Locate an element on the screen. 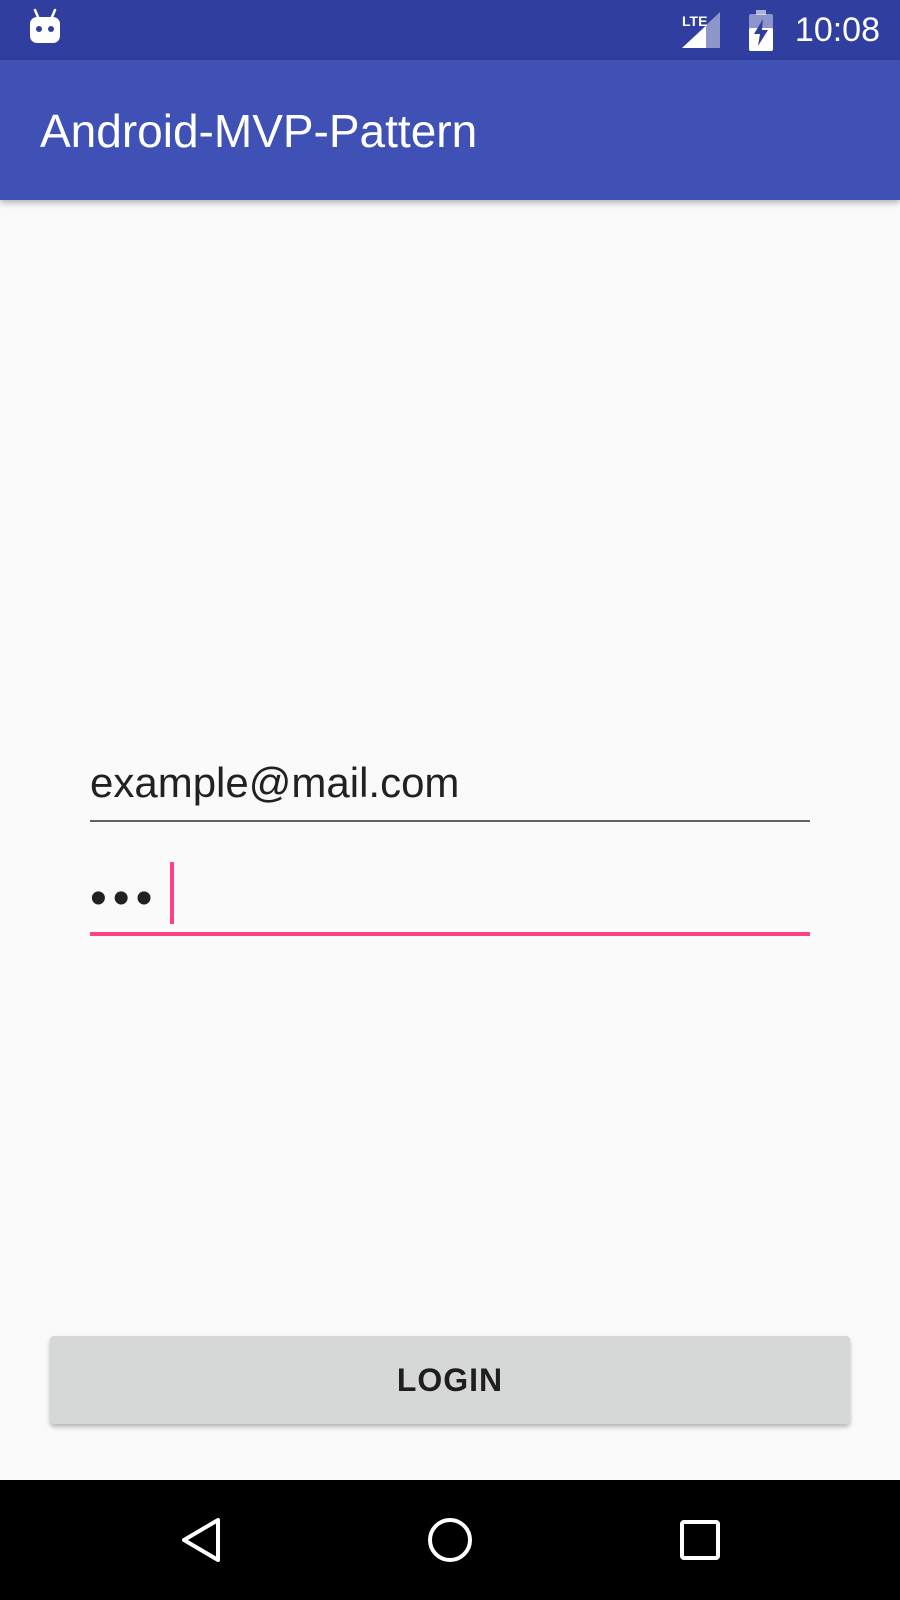 This screenshot has height=1600, width=900. password-value: ••• is located at coordinates (124, 898).